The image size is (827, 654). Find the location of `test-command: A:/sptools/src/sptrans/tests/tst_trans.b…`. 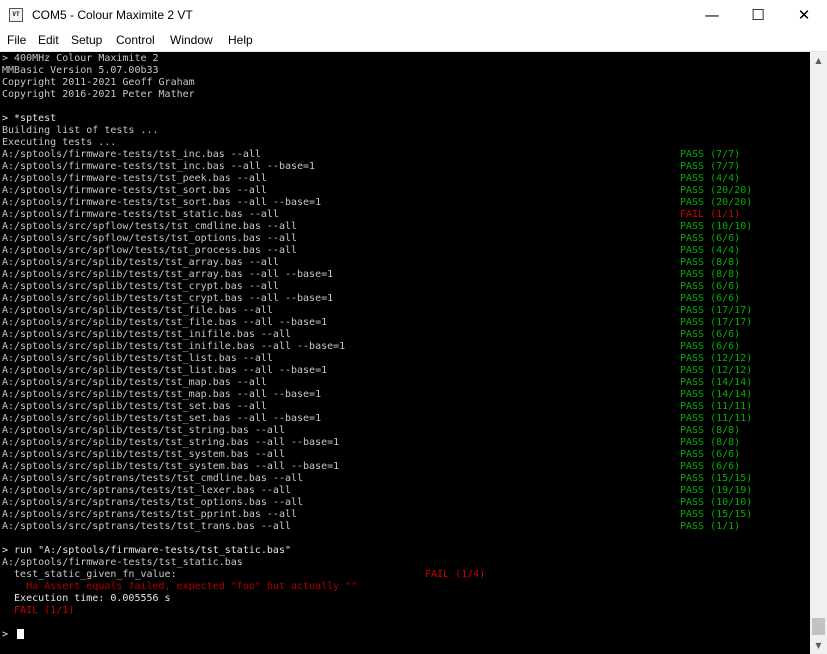

test-command: A:/sptools/src/sptrans/tests/tst_trans.b… is located at coordinates (146, 526).